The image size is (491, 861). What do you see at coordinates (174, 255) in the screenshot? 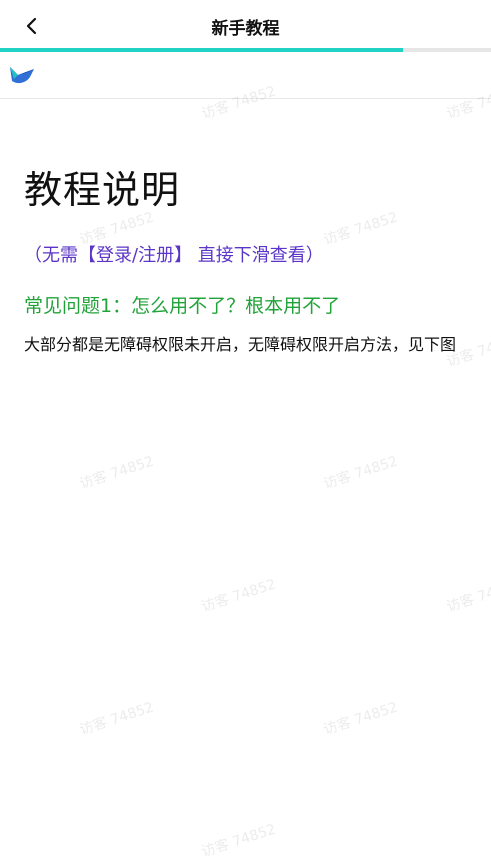
I see `no-login-hint: （无需【登录/注册】 直接下滑查看）` at bounding box center [174, 255].